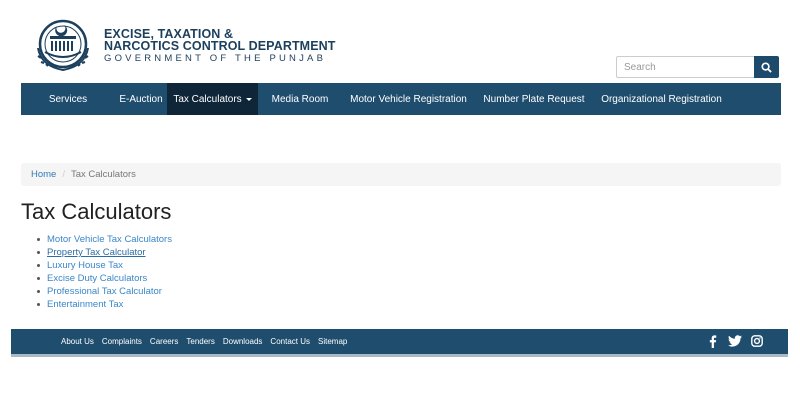 This screenshot has height=400, width=800. Describe the element at coordinates (661, 99) in the screenshot. I see `nav-item-organizational-registration: Organizational Registration` at that location.